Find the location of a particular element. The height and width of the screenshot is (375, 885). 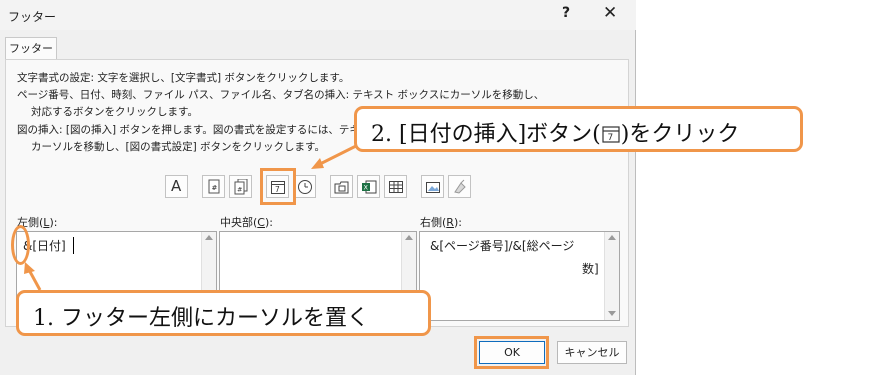

step2-arrowhead is located at coordinates (317, 163).